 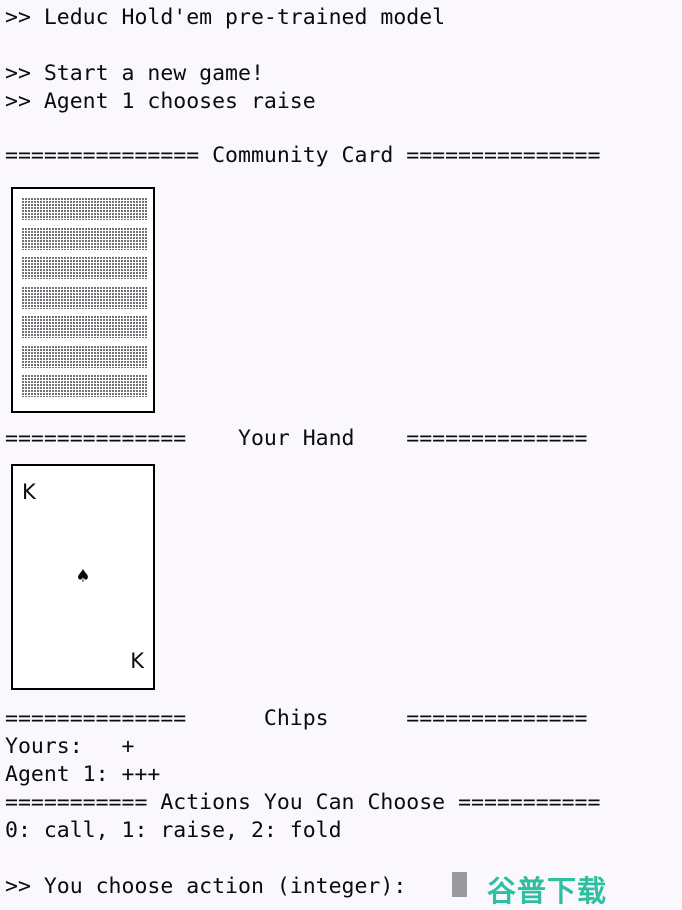 I want to click on chips-agent-row: Agent 1: +++, so click(x=82, y=775).